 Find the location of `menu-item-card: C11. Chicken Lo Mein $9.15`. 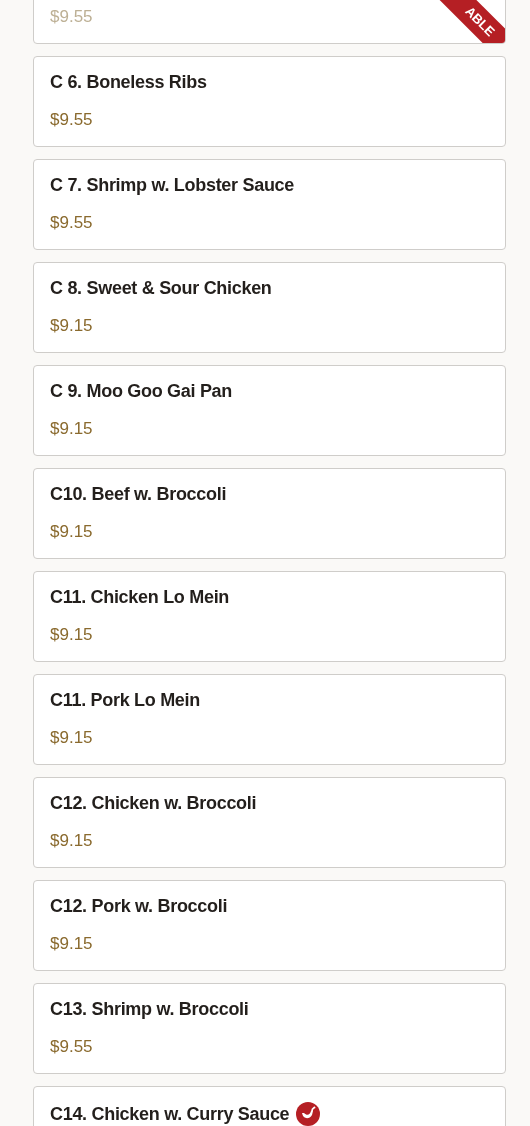

menu-item-card: C11. Chicken Lo Mein $9.15 is located at coordinates (269, 616).